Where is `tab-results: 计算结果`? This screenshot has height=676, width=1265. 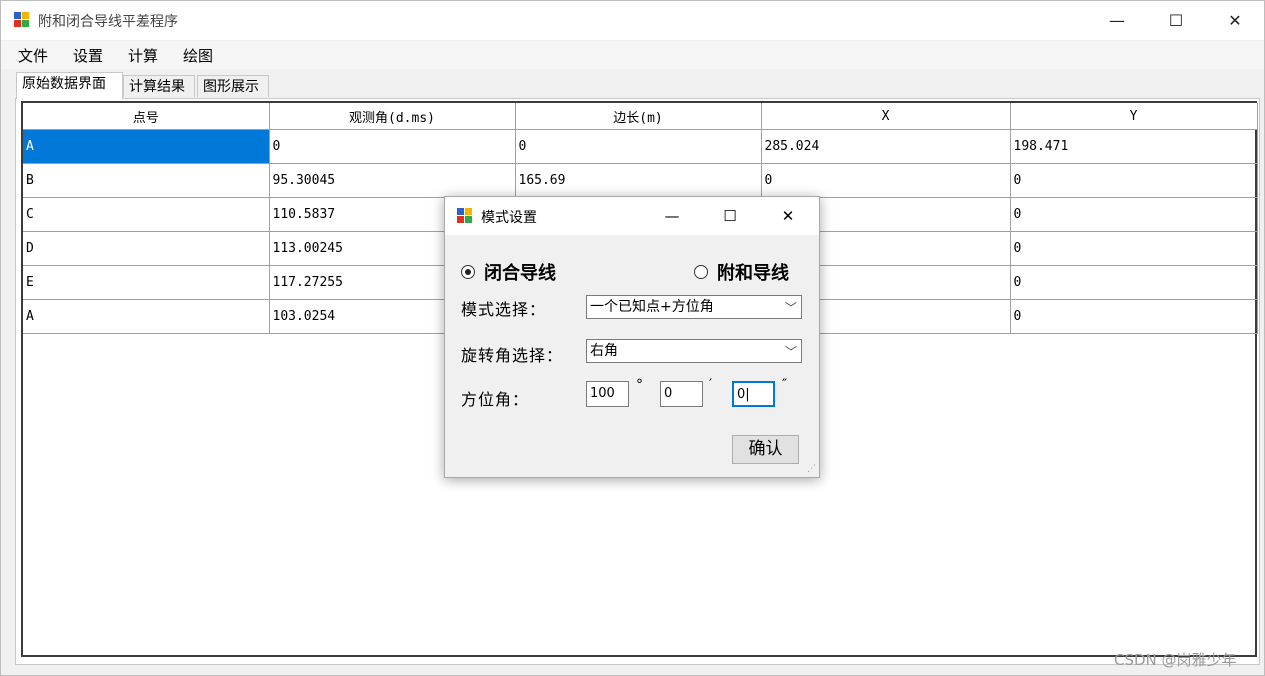 tab-results: 计算结果 is located at coordinates (159, 86).